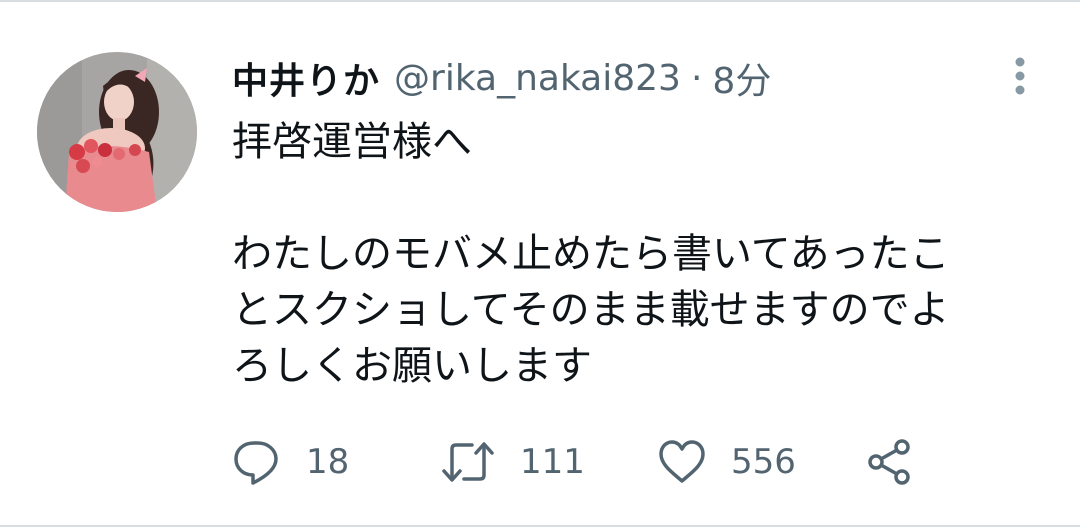 This screenshot has height=527, width=1080. I want to click on avatar, so click(117, 132).